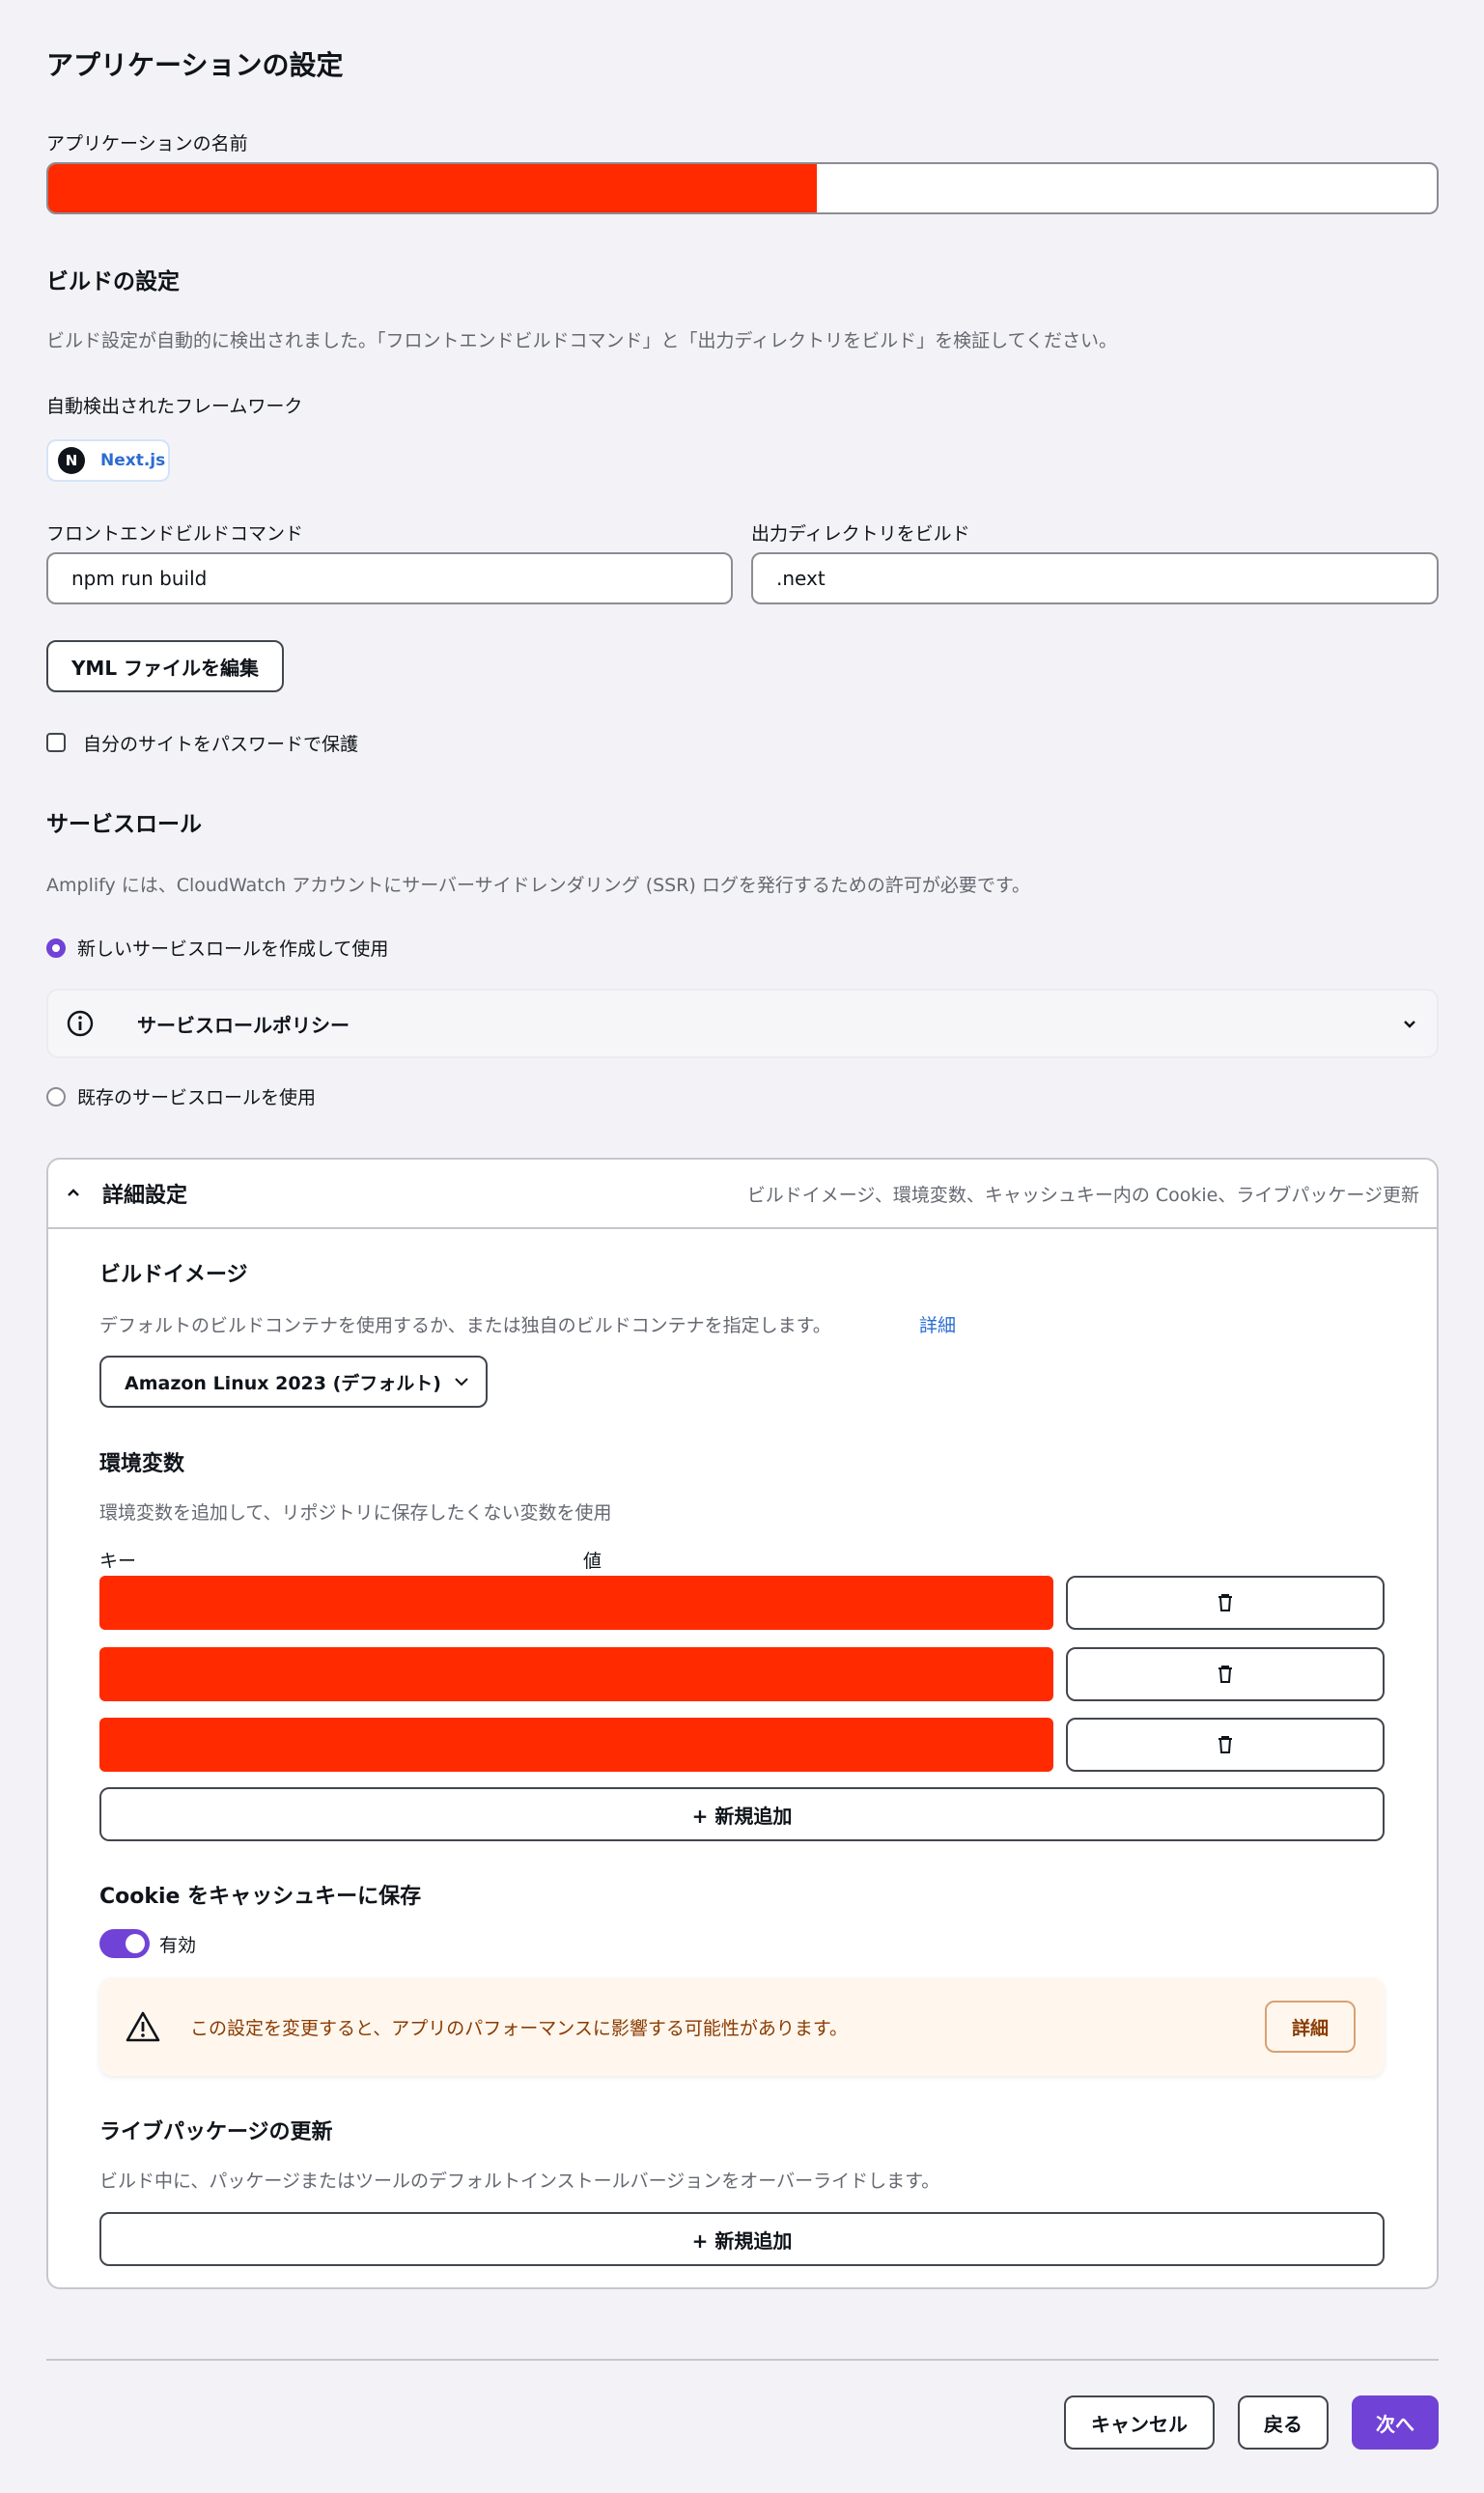  Describe the element at coordinates (743, 2360) in the screenshot. I see `footer-divider` at that location.